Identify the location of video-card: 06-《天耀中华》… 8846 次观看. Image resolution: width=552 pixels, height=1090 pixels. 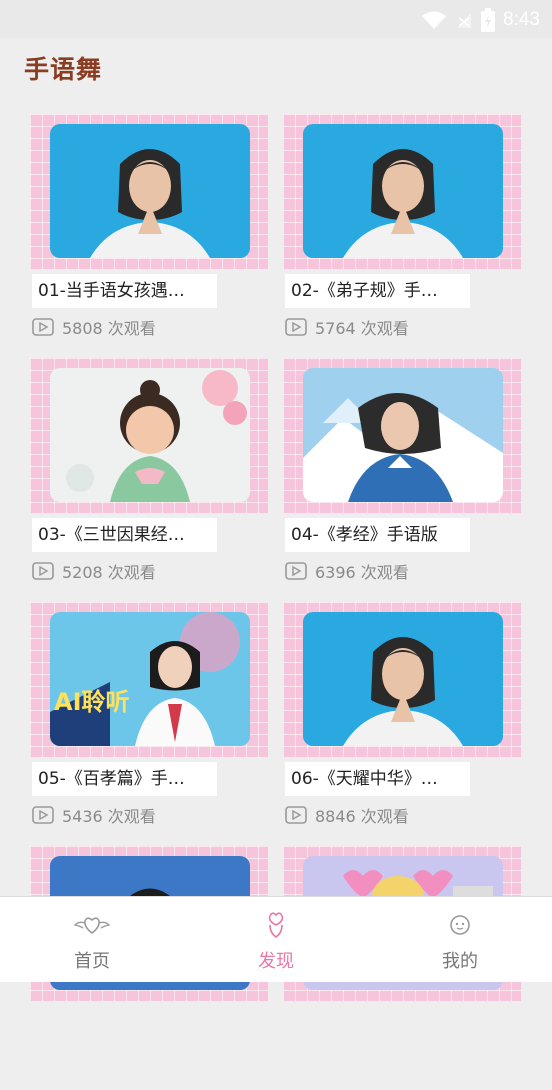
(402, 724).